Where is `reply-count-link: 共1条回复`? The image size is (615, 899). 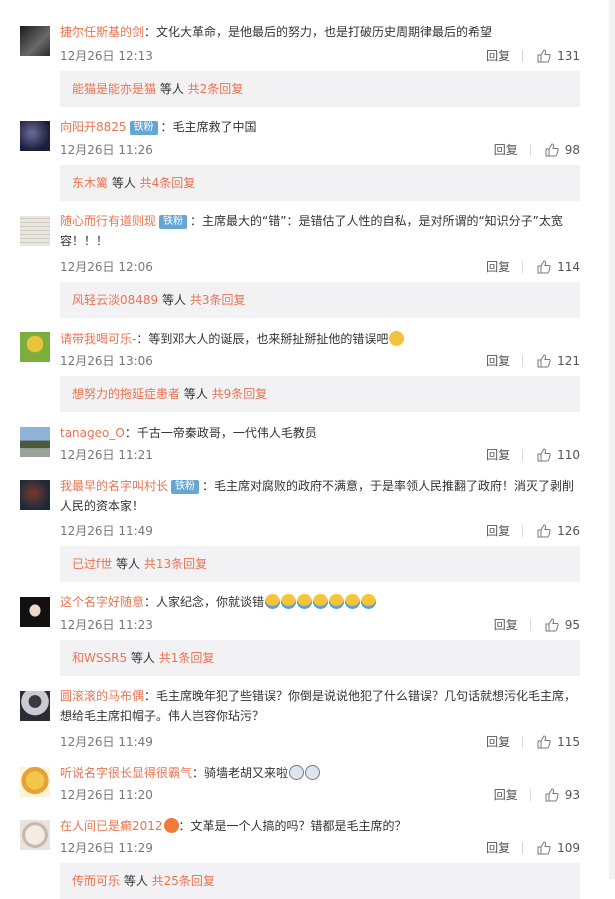 reply-count-link: 共1条回复 is located at coordinates (187, 658).